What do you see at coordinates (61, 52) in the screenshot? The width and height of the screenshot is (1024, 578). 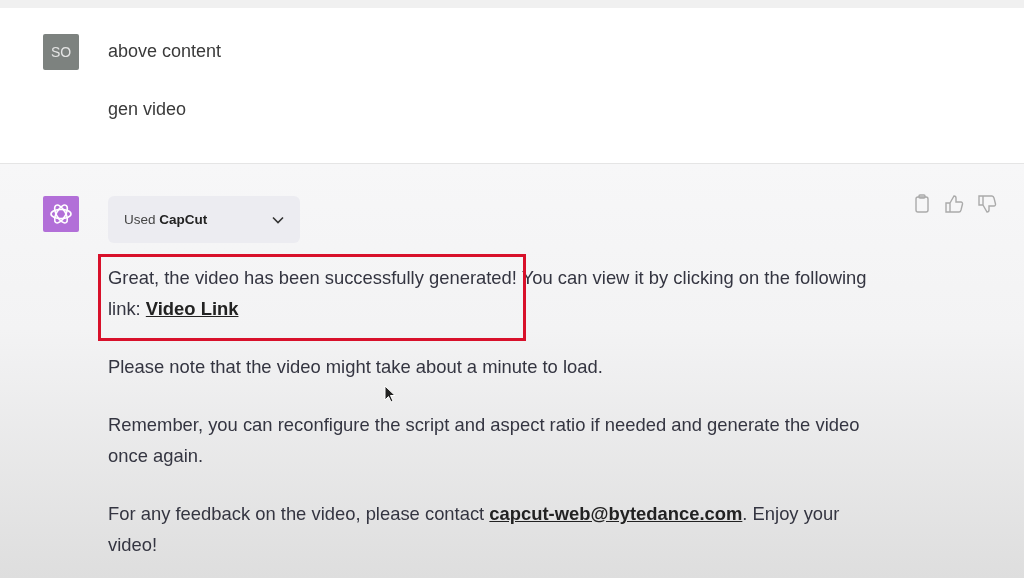 I see `user-avatar: SO` at bounding box center [61, 52].